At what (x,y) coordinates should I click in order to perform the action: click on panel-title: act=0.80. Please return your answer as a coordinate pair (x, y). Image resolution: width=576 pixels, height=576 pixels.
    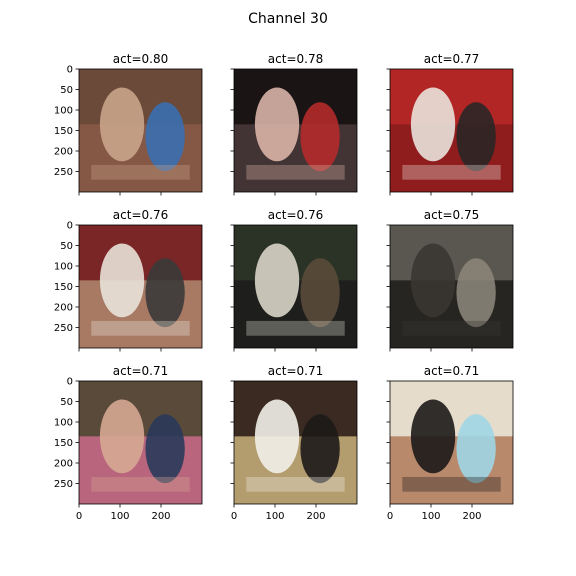
    Looking at the image, I should click on (140, 59).